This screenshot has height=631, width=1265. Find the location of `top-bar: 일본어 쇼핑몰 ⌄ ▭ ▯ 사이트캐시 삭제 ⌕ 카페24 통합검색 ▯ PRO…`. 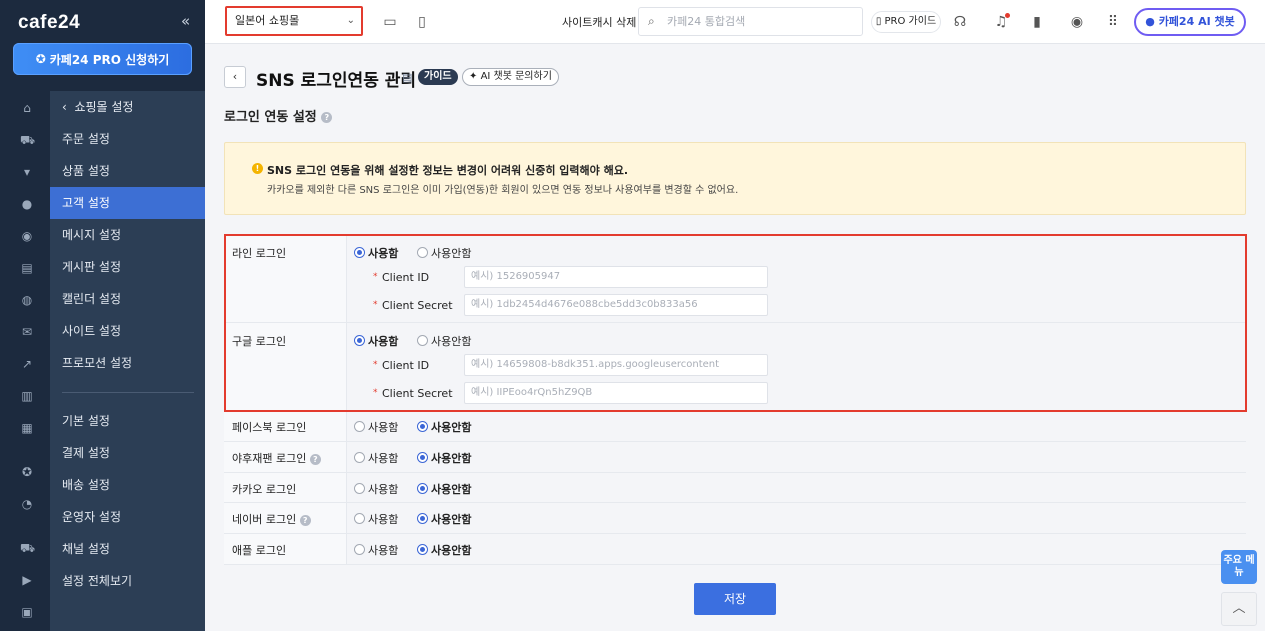

top-bar: 일본어 쇼핑몰 ⌄ ▭ ▯ 사이트캐시 삭제 ⌕ 카페24 통합검색 ▯ PRO… is located at coordinates (735, 22).